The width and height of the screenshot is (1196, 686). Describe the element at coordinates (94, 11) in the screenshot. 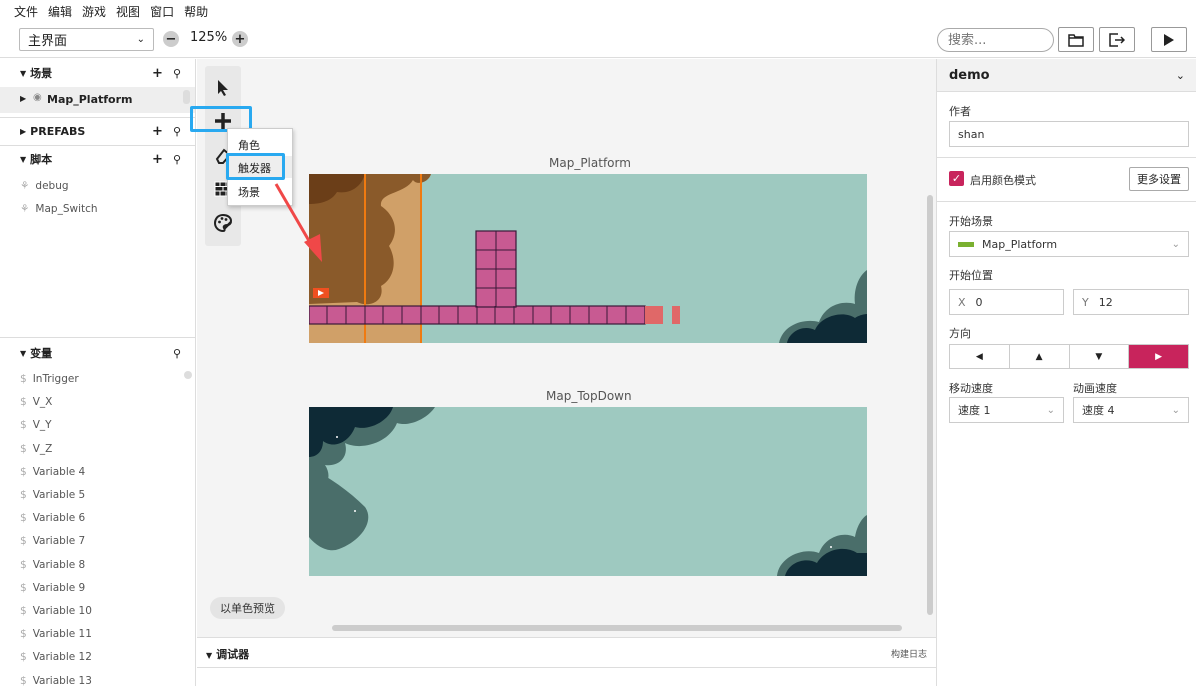

I see `menu-game: 游戏` at that location.